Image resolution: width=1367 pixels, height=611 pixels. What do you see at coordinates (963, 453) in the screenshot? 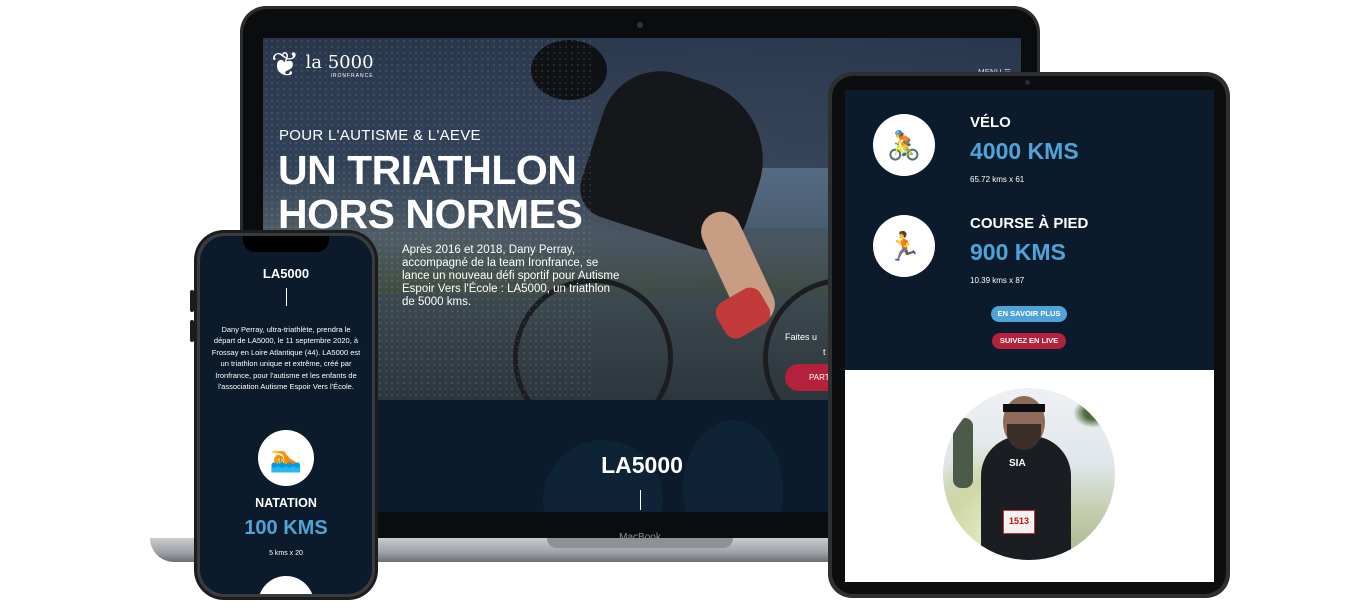
I see `photo-tree` at bounding box center [963, 453].